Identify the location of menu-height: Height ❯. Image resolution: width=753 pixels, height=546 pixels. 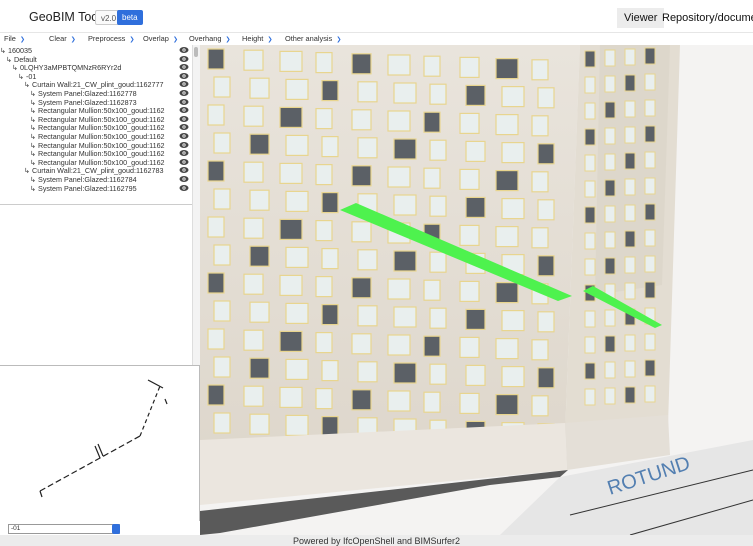
(257, 38).